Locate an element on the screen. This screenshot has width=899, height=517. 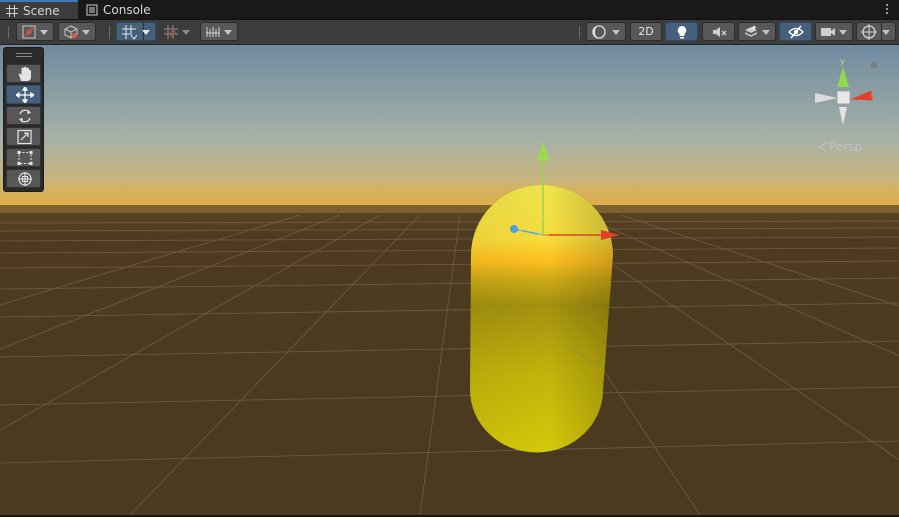
ruler-snap-dropdown is located at coordinates (219, 31).